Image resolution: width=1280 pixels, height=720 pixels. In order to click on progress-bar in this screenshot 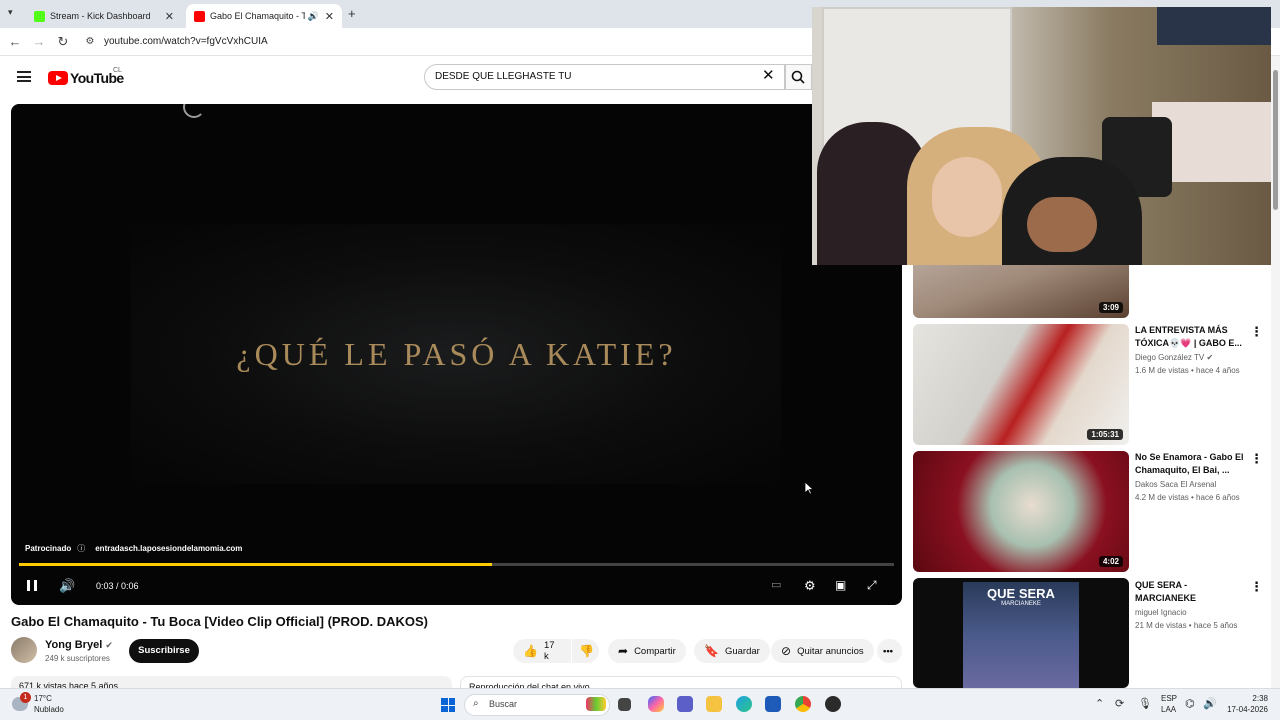, I will do `click(456, 564)`.